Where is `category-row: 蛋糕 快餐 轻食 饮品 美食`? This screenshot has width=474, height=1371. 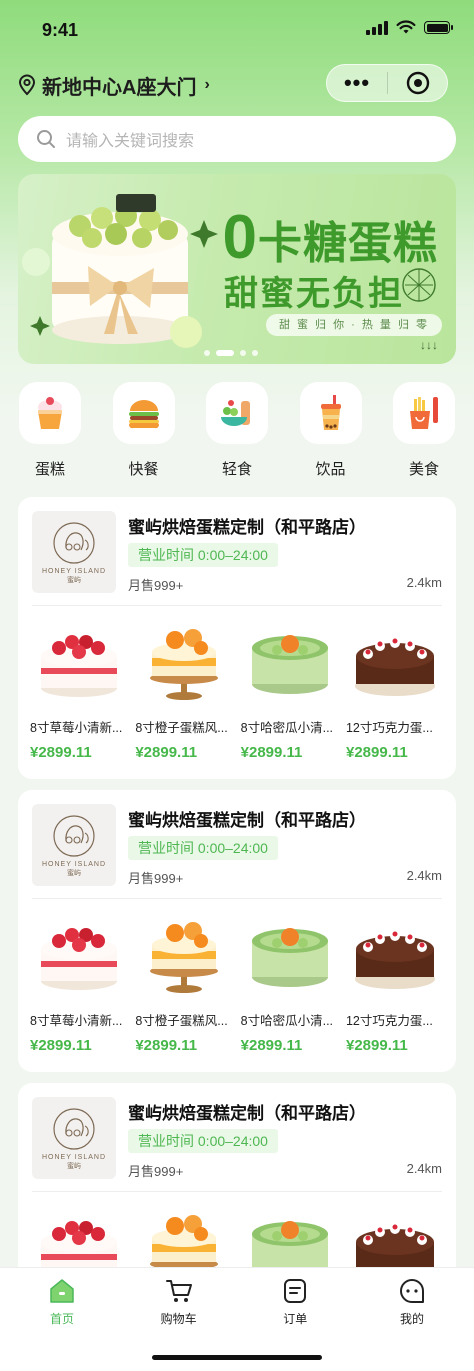
category-row: 蛋糕 快餐 轻食 饮品 美食 is located at coordinates (237, 430).